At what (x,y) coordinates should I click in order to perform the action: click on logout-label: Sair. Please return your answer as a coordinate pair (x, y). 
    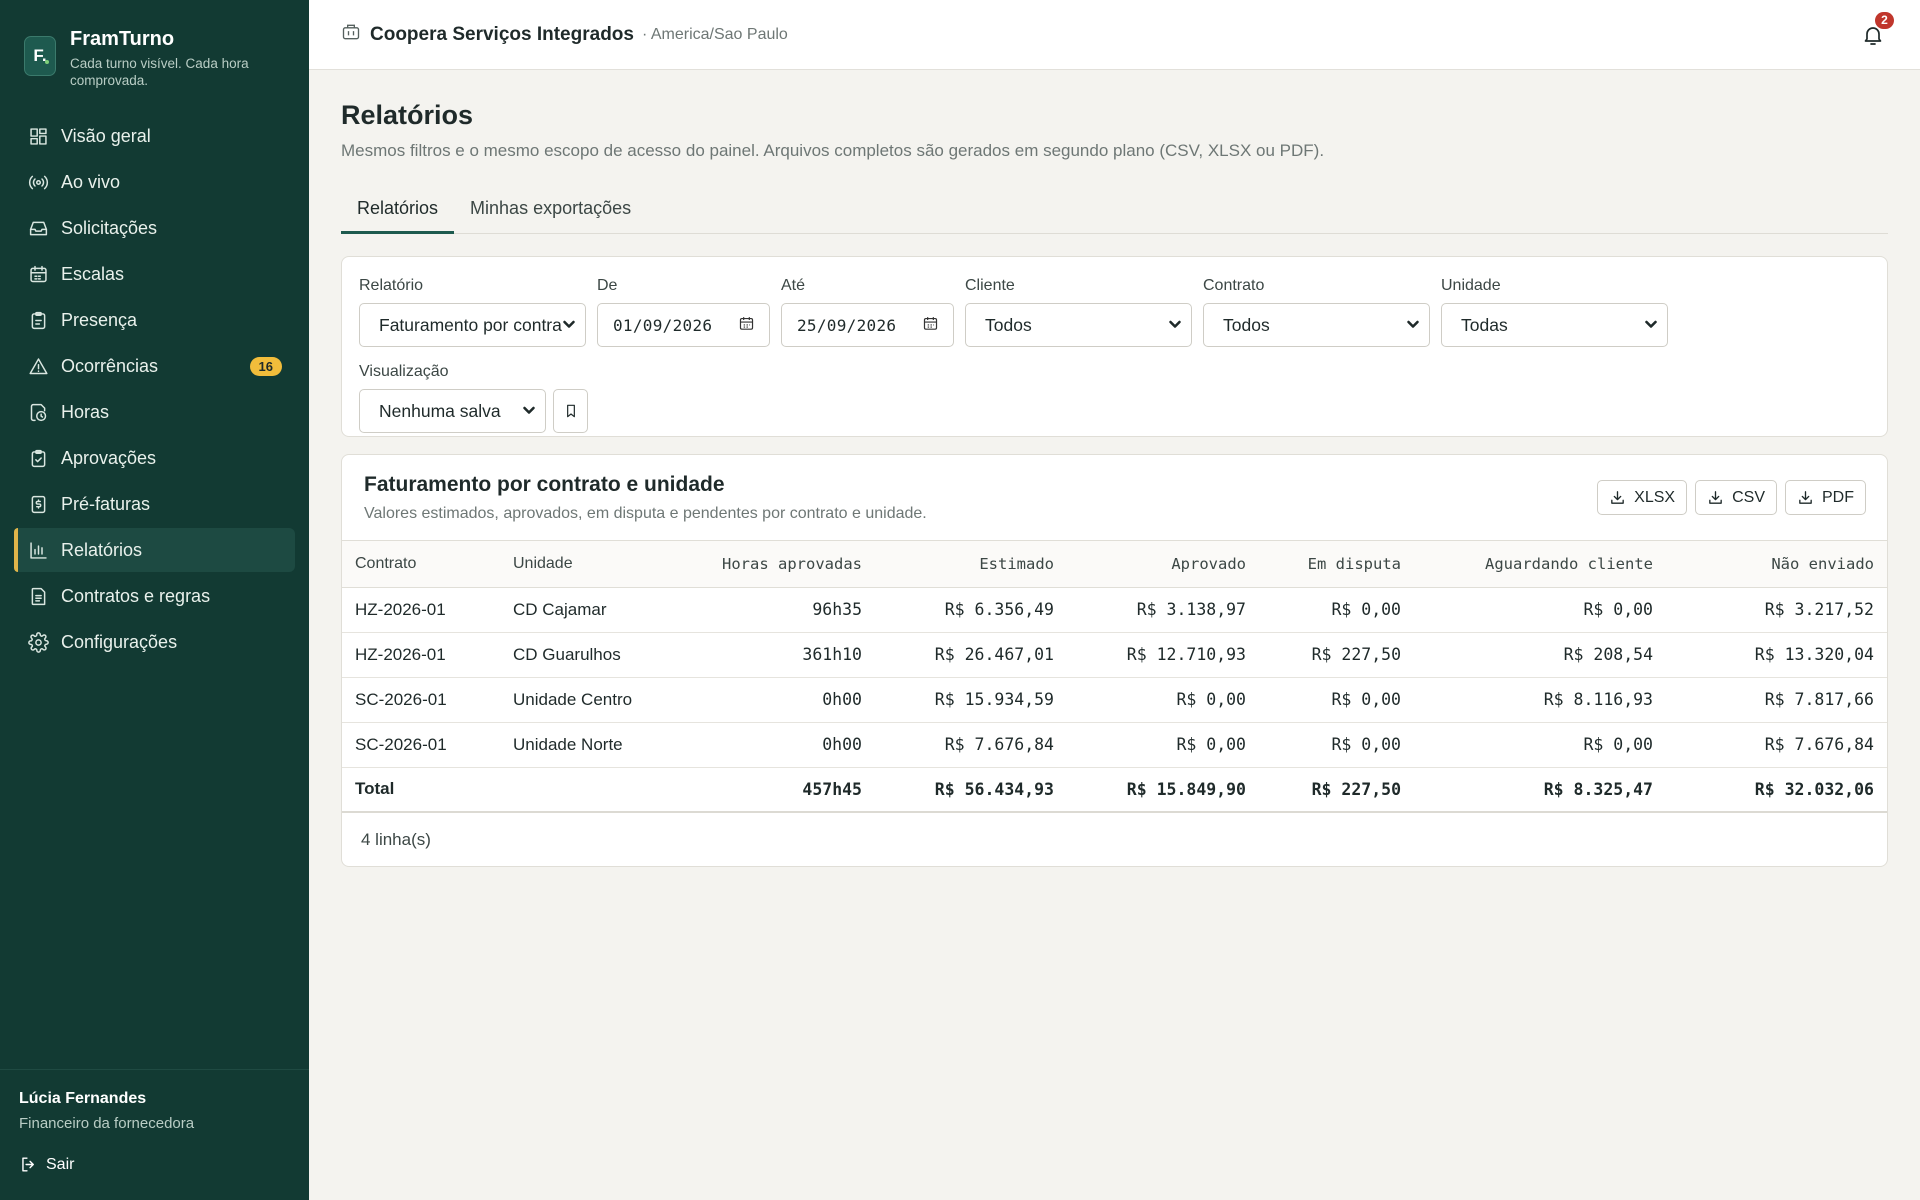
    Looking at the image, I should click on (60, 1164).